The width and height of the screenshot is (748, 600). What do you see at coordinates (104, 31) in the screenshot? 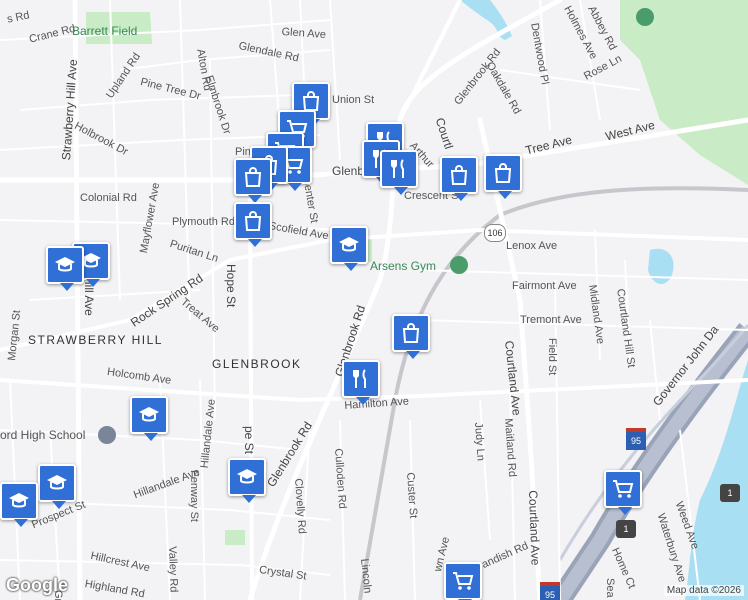
I see `place-label-barrett-field: Barrett Field` at bounding box center [104, 31].